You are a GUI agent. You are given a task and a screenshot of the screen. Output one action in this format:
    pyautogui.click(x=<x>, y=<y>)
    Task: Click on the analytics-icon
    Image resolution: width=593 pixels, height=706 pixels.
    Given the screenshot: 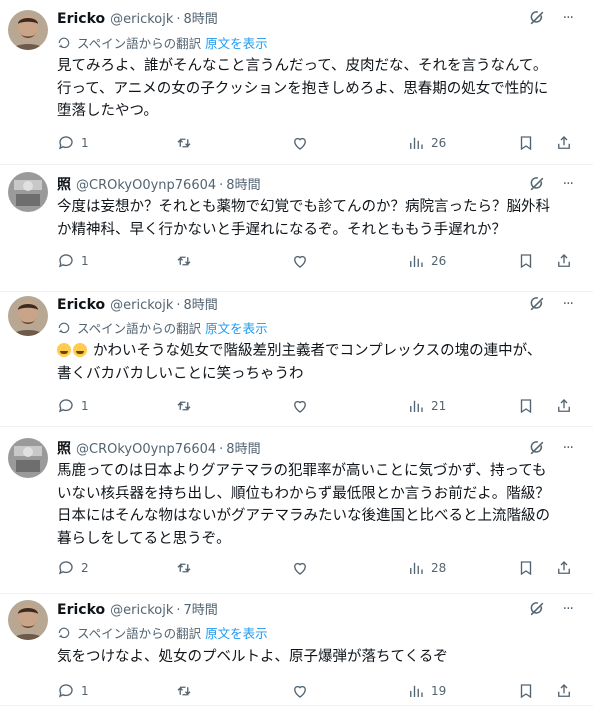 What is the action you would take?
    pyautogui.click(x=416, y=406)
    